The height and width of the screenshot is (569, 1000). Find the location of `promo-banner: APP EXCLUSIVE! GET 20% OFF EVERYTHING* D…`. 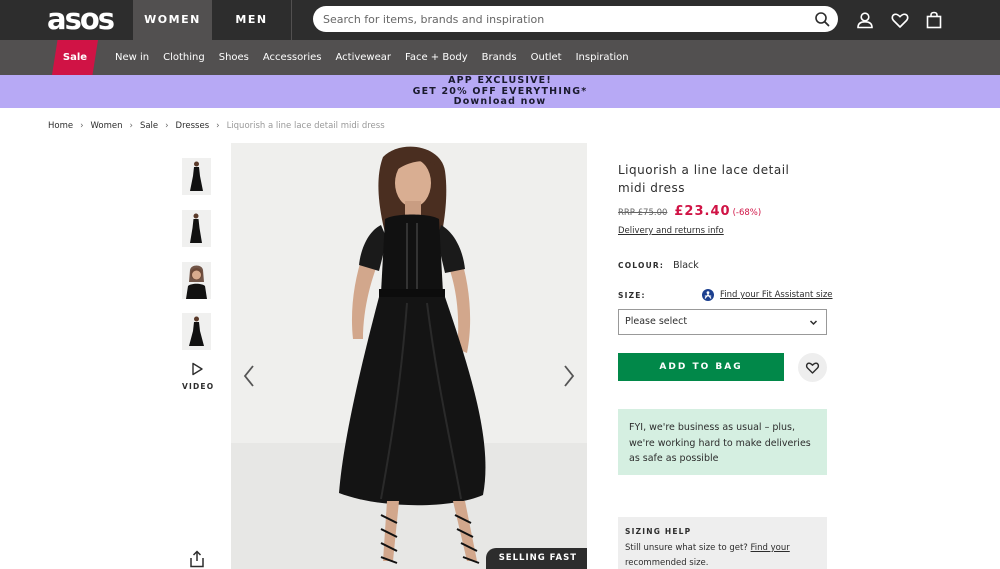

promo-banner: APP EXCLUSIVE! GET 20% OFF EVERYTHING* D… is located at coordinates (500, 91).